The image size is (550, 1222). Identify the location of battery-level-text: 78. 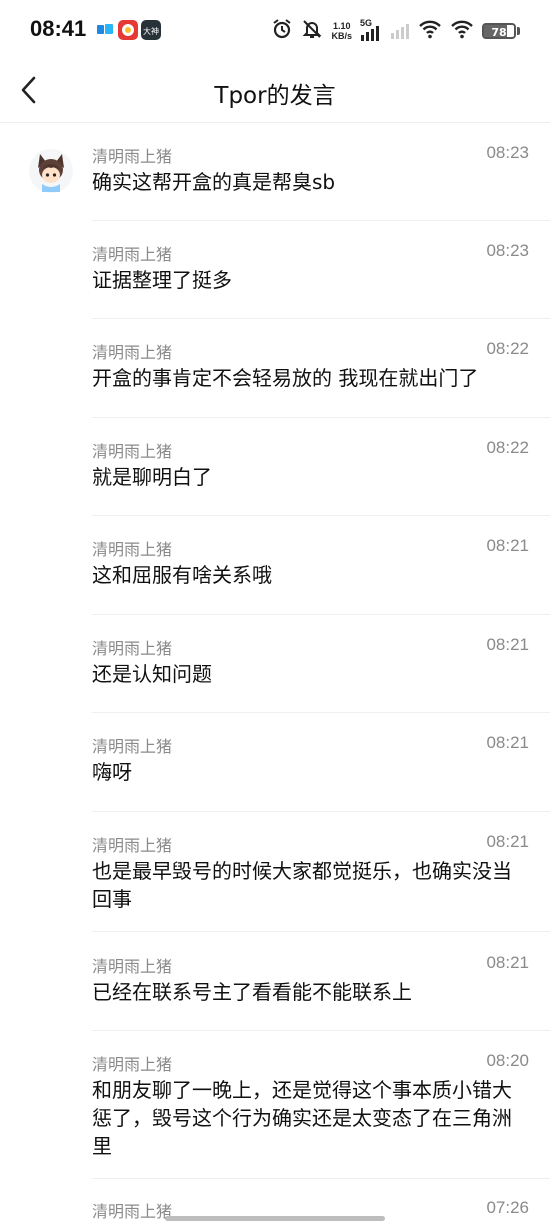
(499, 32).